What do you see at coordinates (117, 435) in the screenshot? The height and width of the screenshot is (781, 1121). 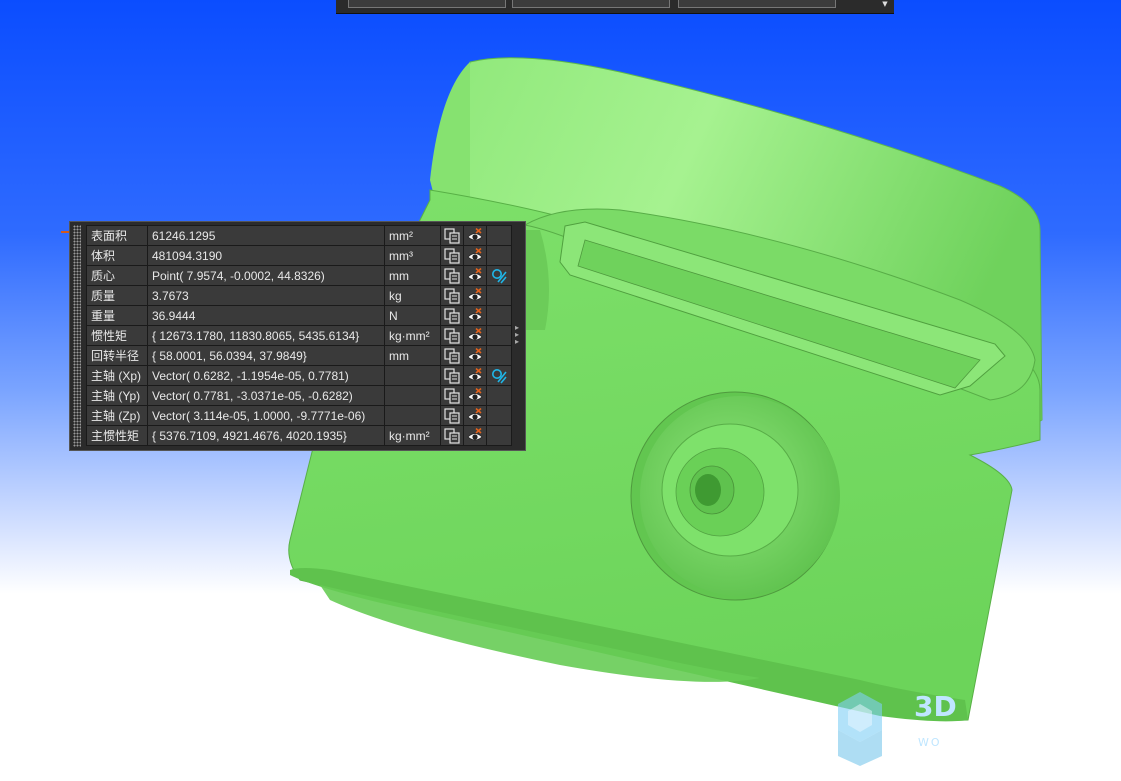 I see `property-name: 主惯性矩` at bounding box center [117, 435].